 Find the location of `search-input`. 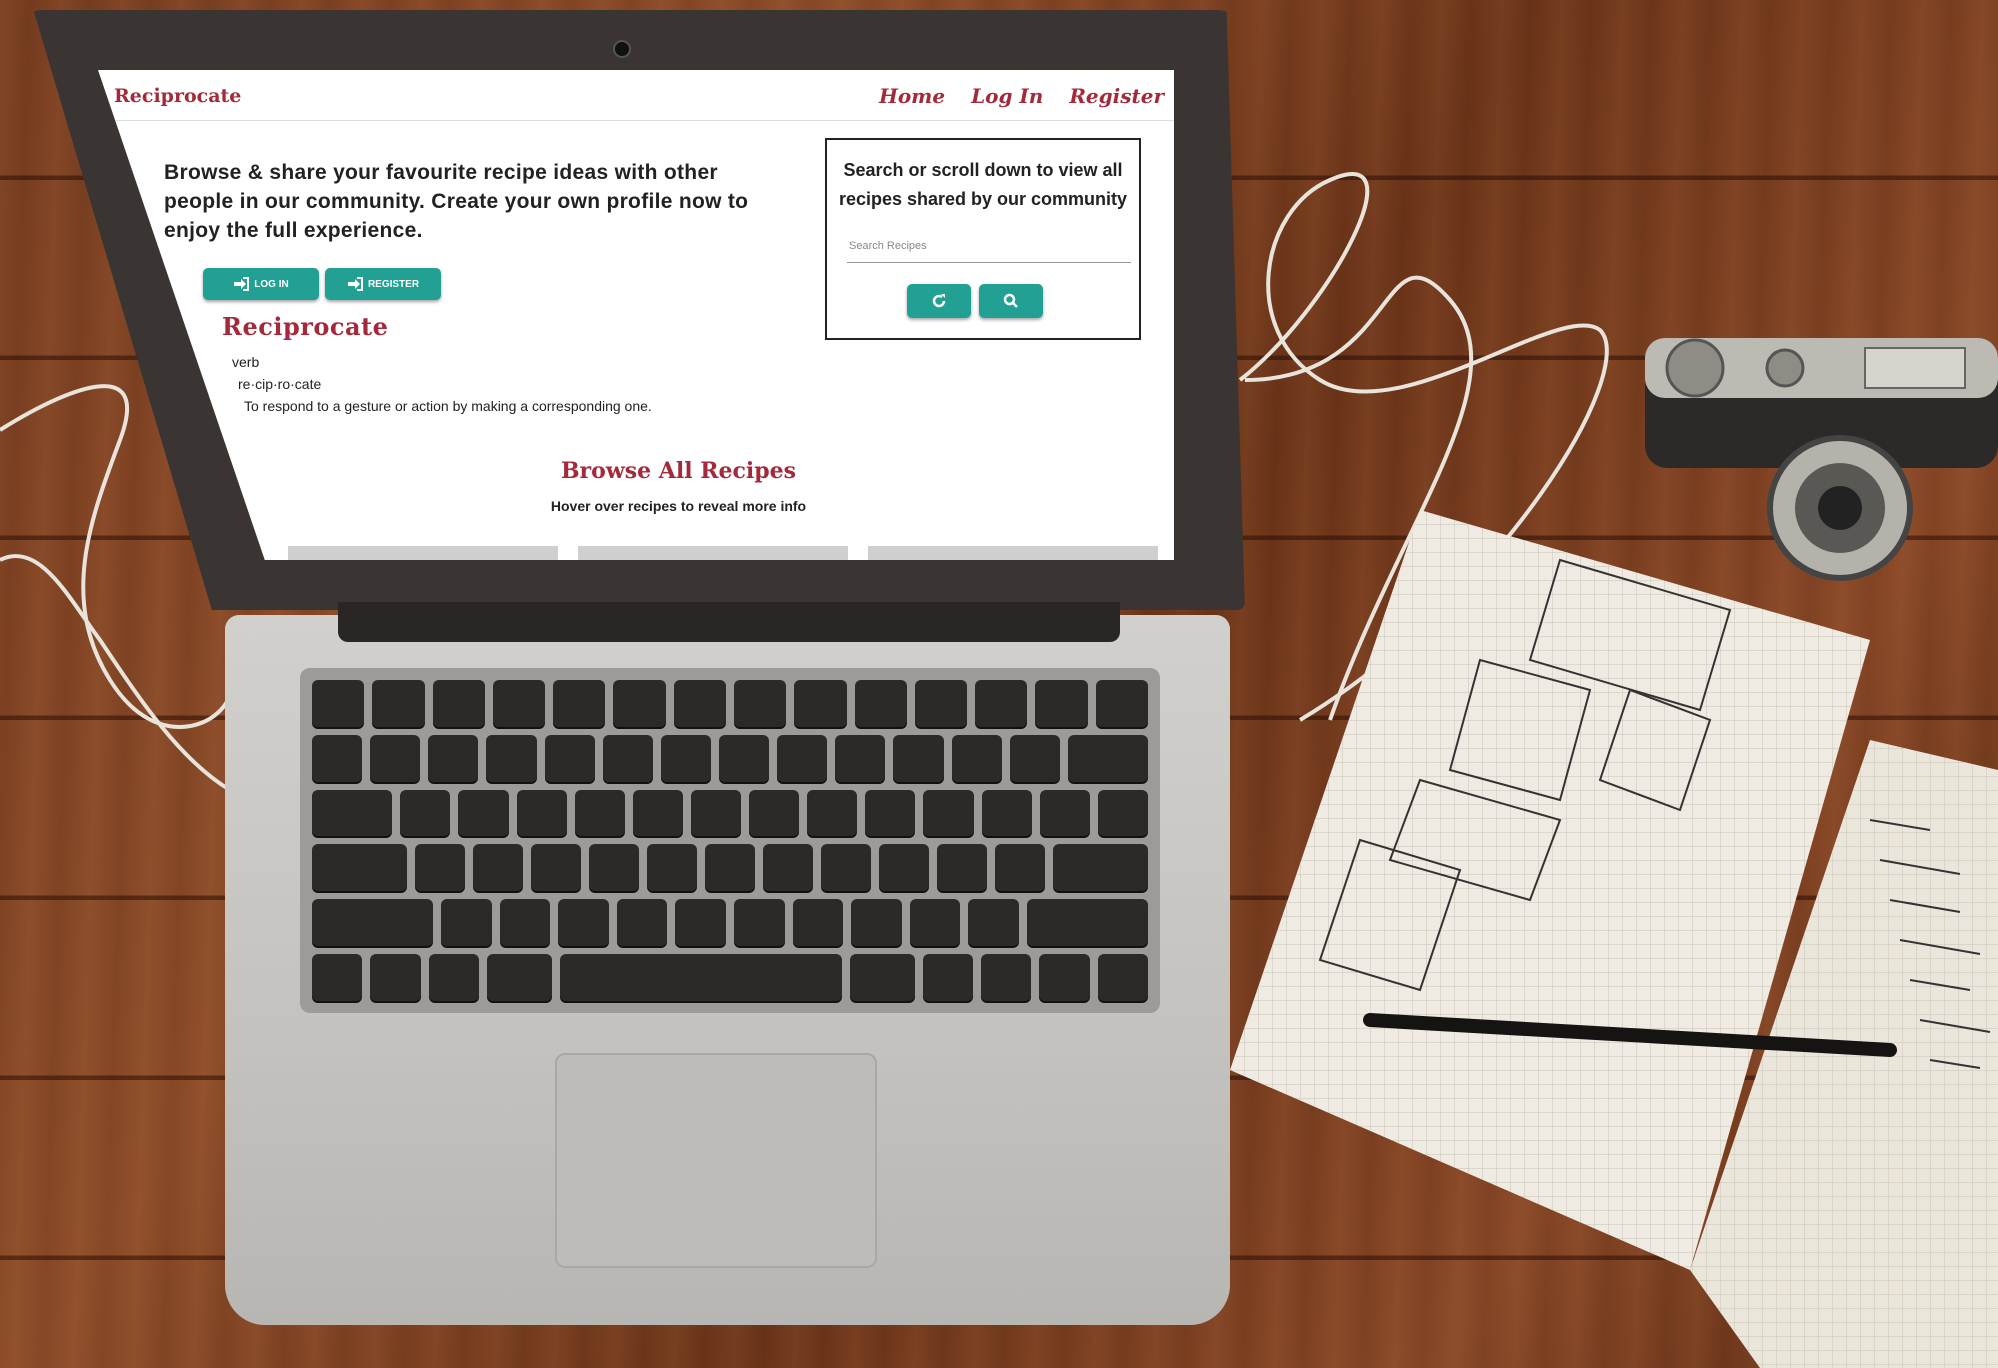

search-input is located at coordinates (989, 246).